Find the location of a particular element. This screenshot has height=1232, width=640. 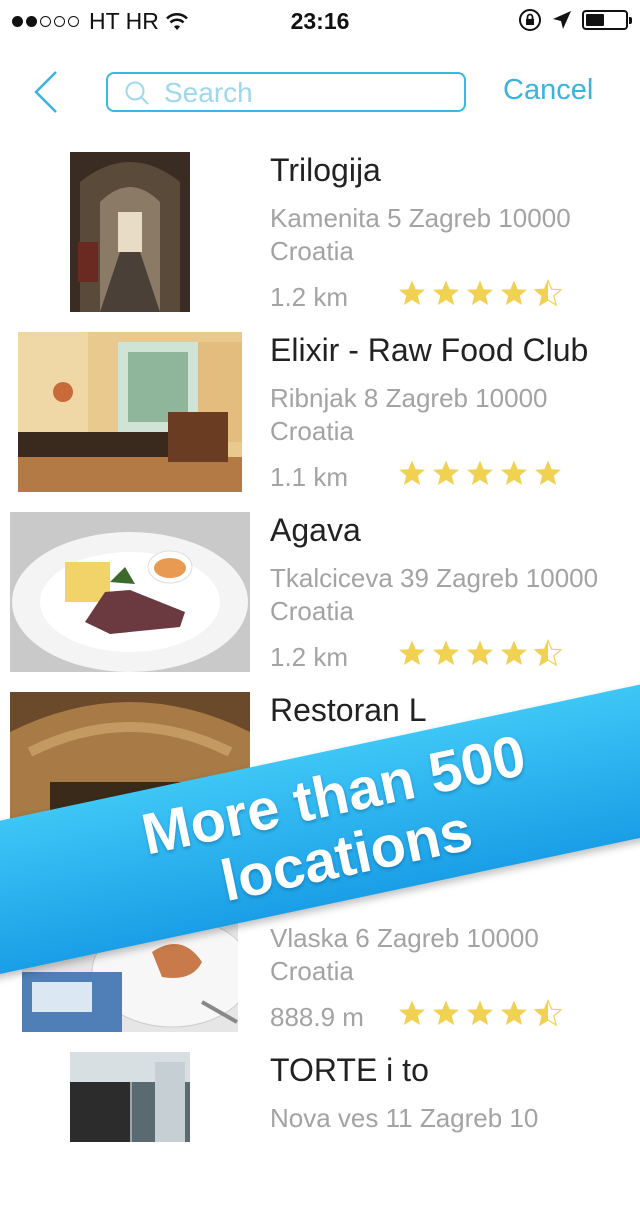

location-address: Kamenita 5 Zagreb 10000 Croatia is located at coordinates (420, 234).